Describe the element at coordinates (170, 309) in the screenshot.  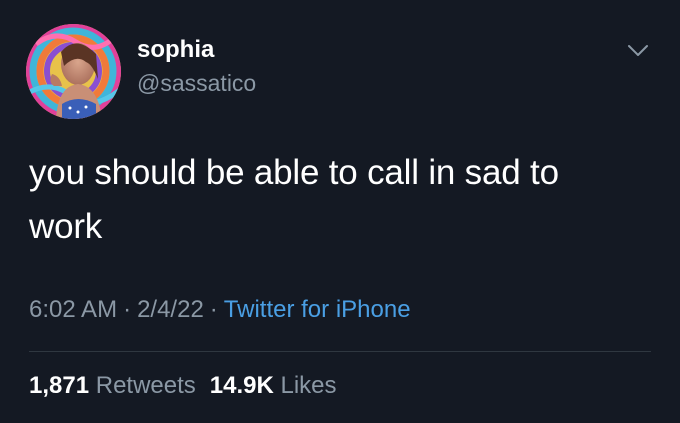
I see `tweet-date: 2/4/22` at that location.